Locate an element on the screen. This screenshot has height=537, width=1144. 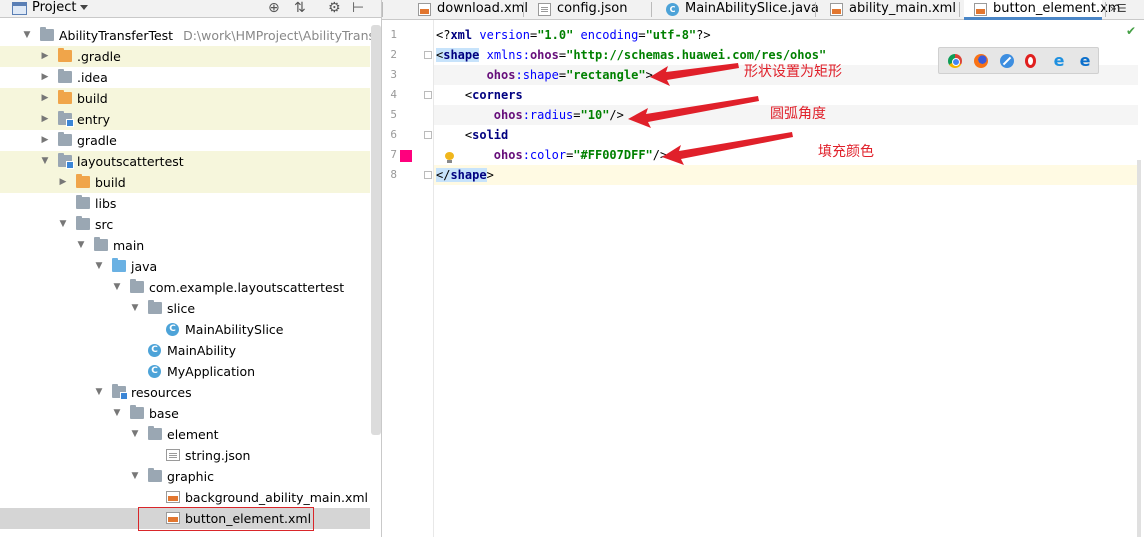
project-view-title: Project is located at coordinates (54, 8).